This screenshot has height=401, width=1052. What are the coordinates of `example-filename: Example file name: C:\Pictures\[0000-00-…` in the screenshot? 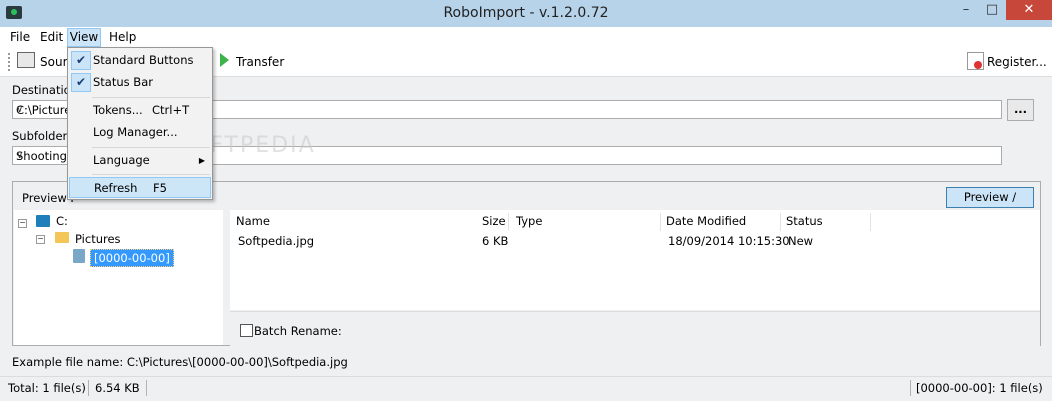 It's located at (180, 362).